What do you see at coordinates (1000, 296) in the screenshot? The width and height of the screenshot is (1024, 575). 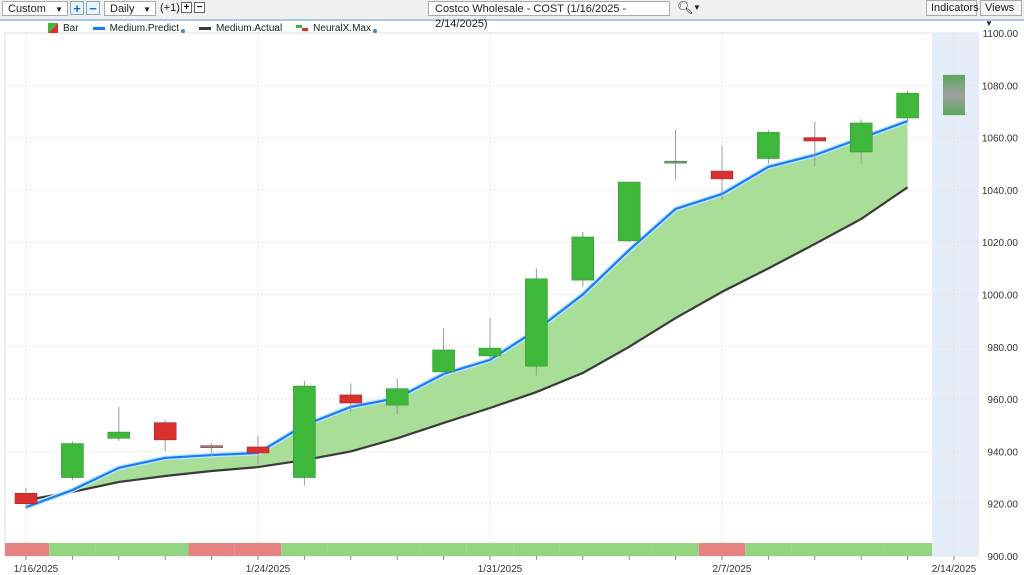 I see `y-tick-label: 1000.00` at bounding box center [1000, 296].